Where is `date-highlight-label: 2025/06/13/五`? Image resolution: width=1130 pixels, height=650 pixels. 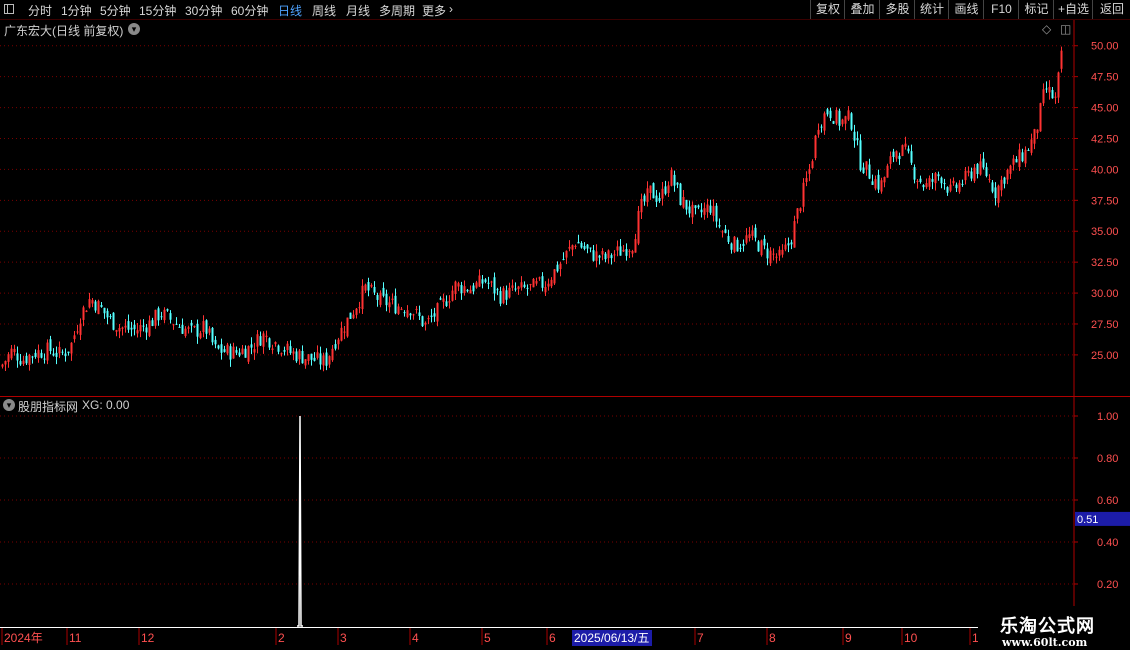
date-highlight-label: 2025/06/13/五 is located at coordinates (611, 638).